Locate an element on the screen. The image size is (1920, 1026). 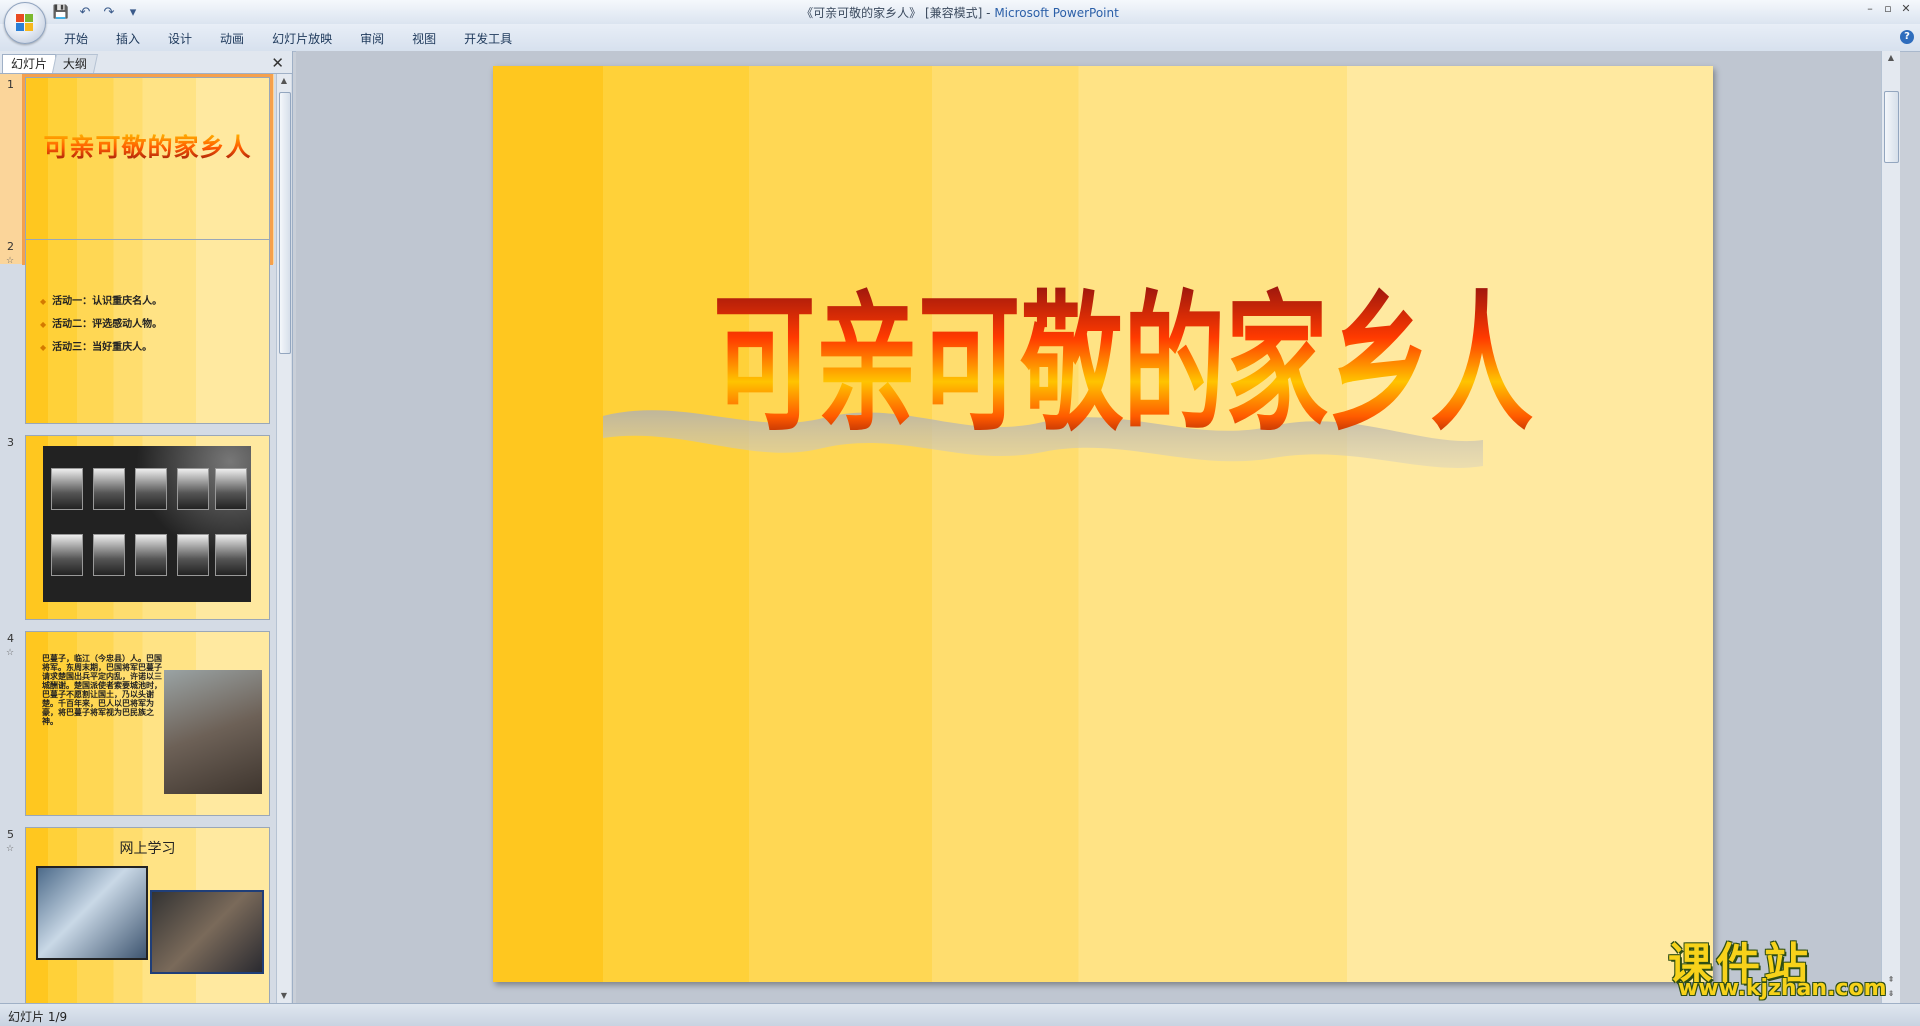
thumbnail-title: 可亲可敬的家乡人 is located at coordinates (147, 146).